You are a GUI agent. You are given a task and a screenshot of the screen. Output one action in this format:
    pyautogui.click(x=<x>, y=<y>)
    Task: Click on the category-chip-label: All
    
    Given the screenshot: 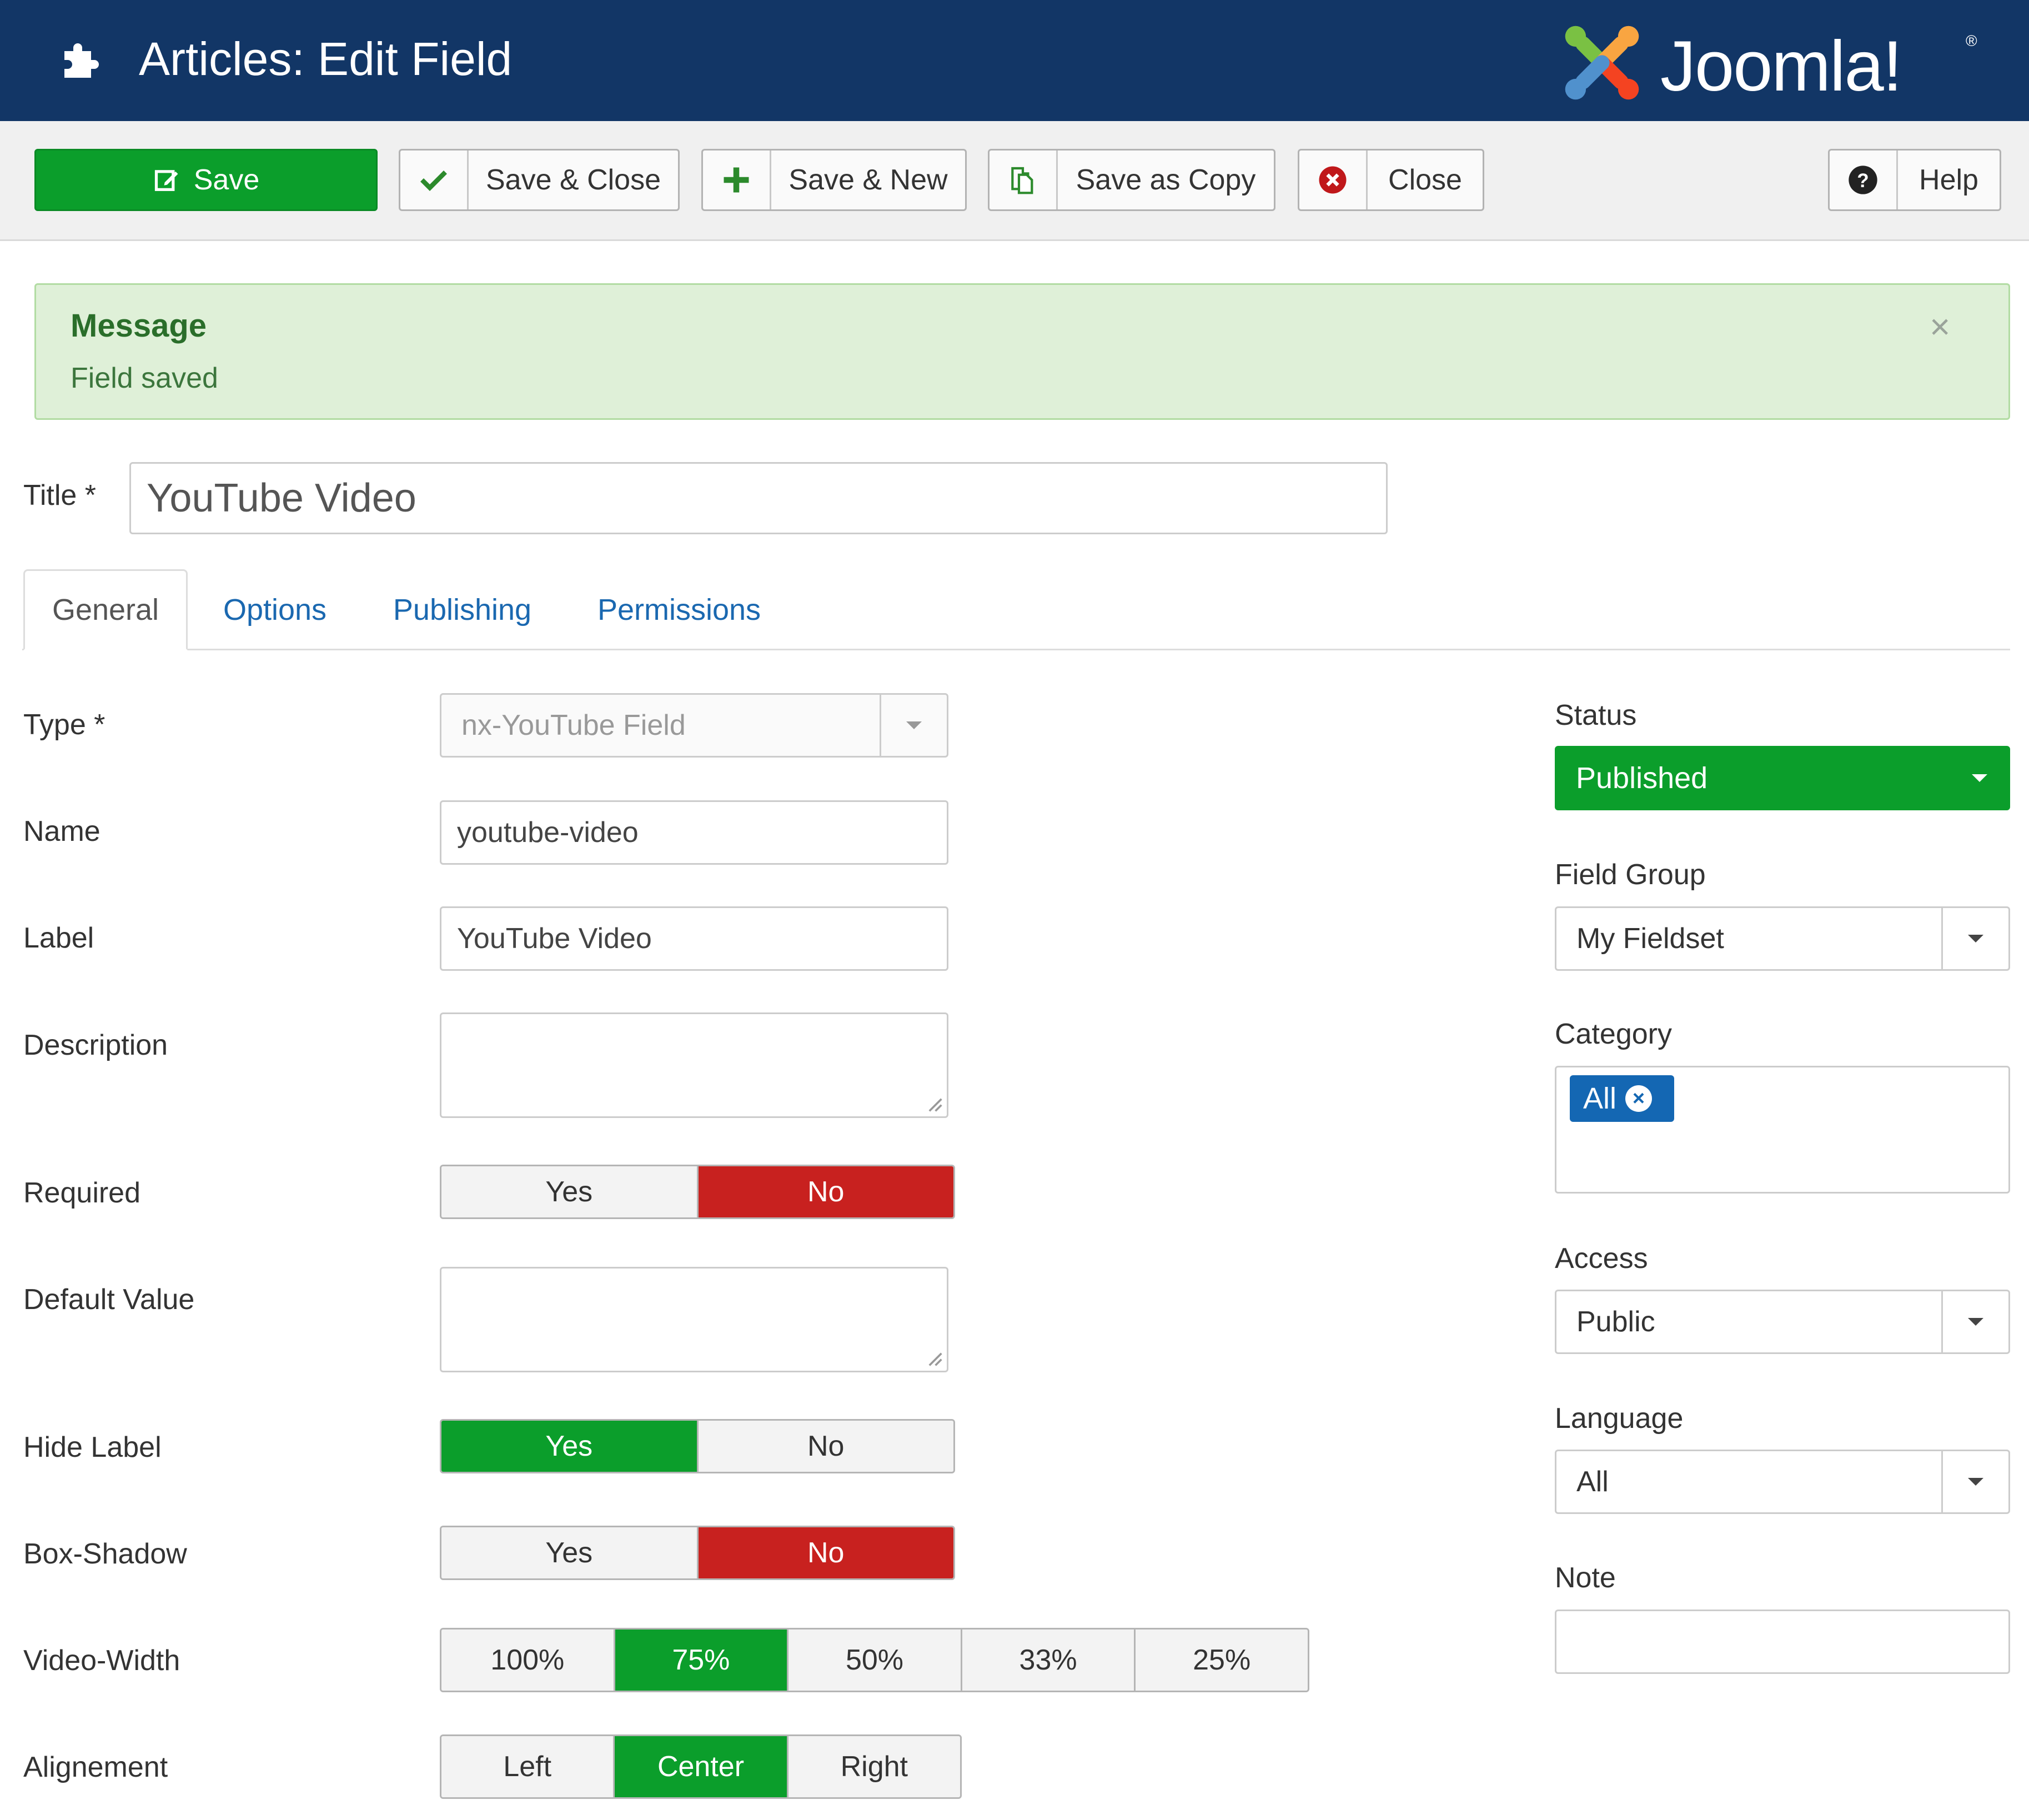 What is the action you would take?
    pyautogui.click(x=1600, y=1099)
    